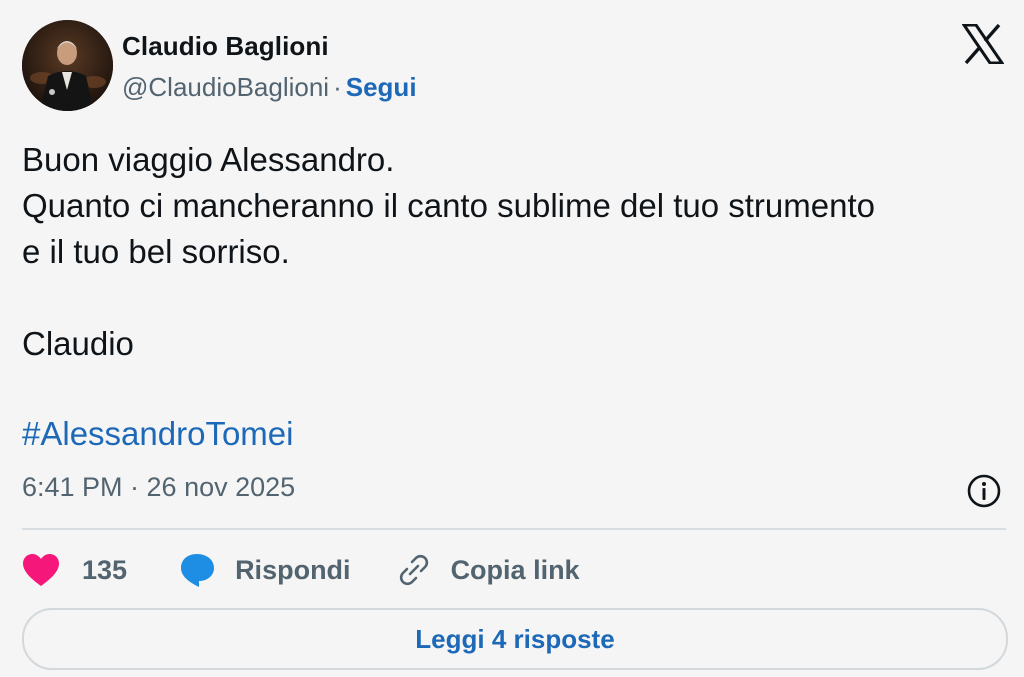 The width and height of the screenshot is (1024, 677). Describe the element at coordinates (157, 434) in the screenshot. I see `hashtag-link: #AlessandroTomei` at that location.